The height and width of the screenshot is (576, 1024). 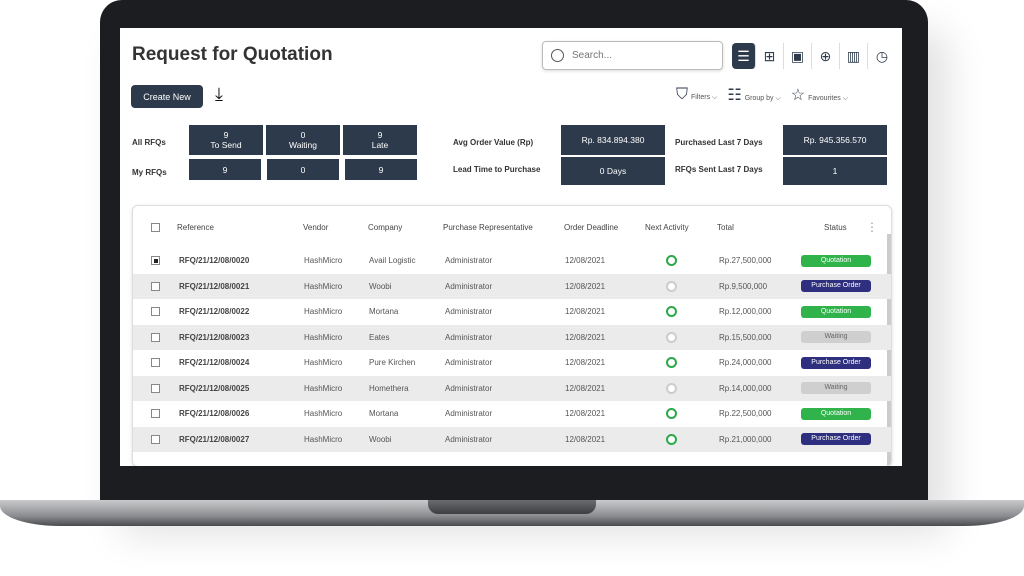 I want to click on search-box, so click(x=632, y=55).